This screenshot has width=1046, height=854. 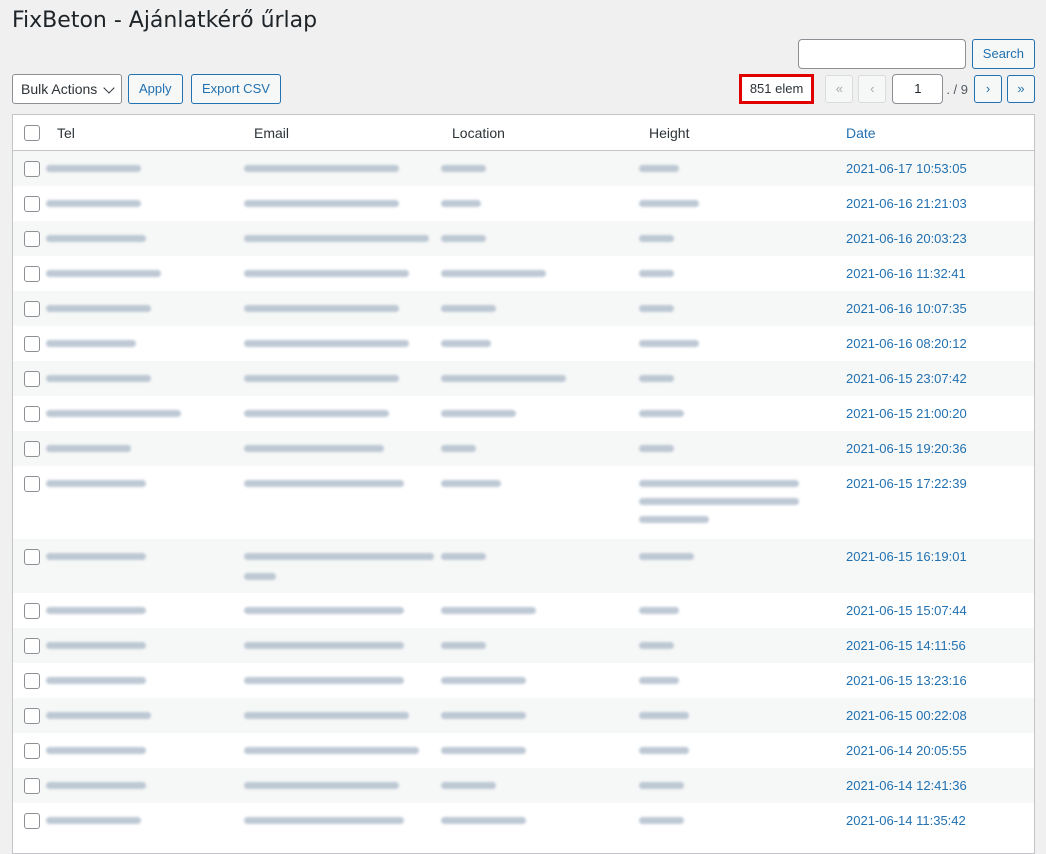 What do you see at coordinates (906, 448) in the screenshot?
I see `date-link: 2021-06-15 19:20:36` at bounding box center [906, 448].